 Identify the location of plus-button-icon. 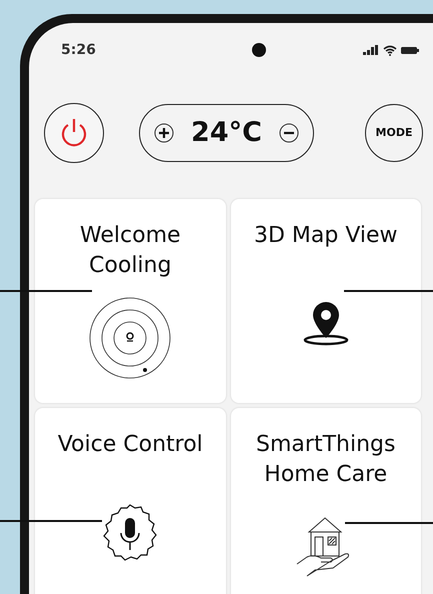
(164, 133).